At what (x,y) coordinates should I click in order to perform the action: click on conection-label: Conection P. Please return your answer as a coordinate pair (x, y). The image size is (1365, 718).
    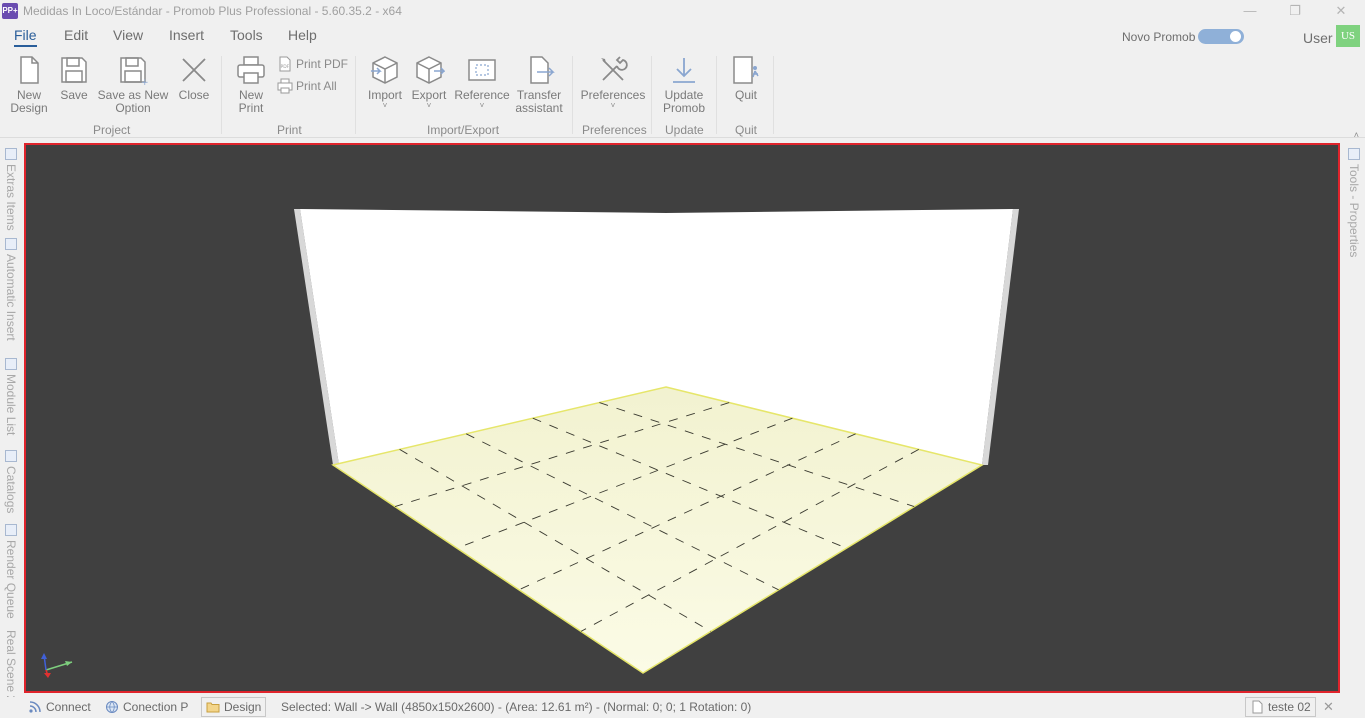
    Looking at the image, I should click on (156, 707).